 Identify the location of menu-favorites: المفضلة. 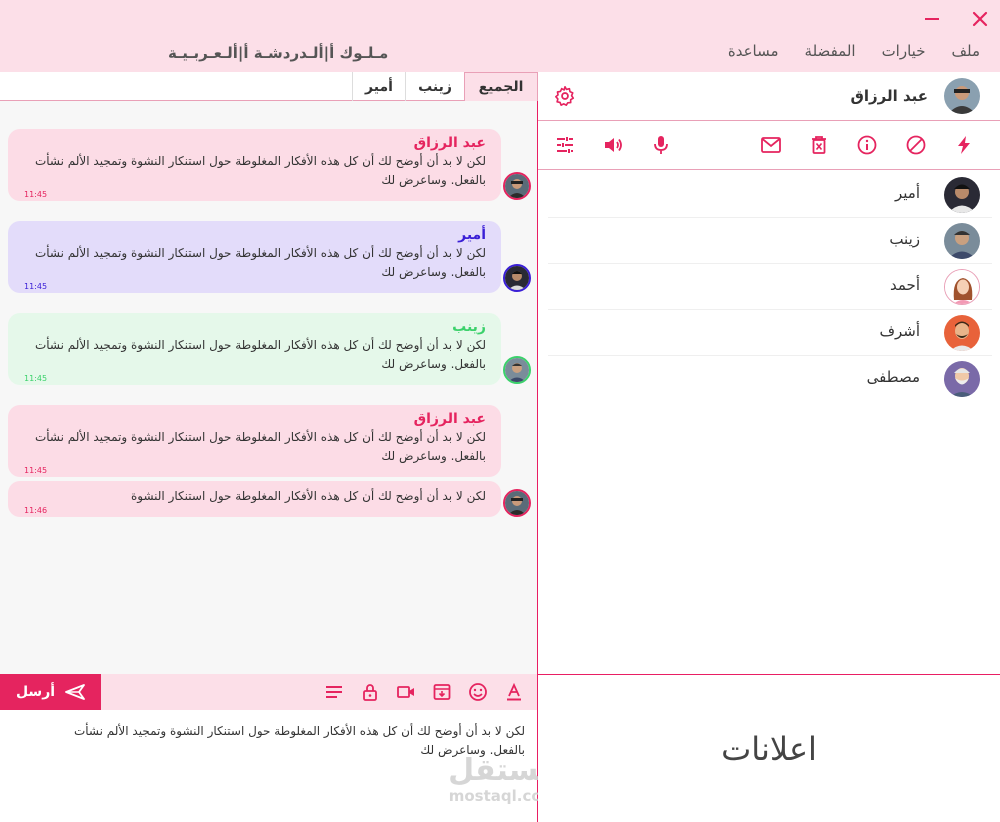
(830, 51).